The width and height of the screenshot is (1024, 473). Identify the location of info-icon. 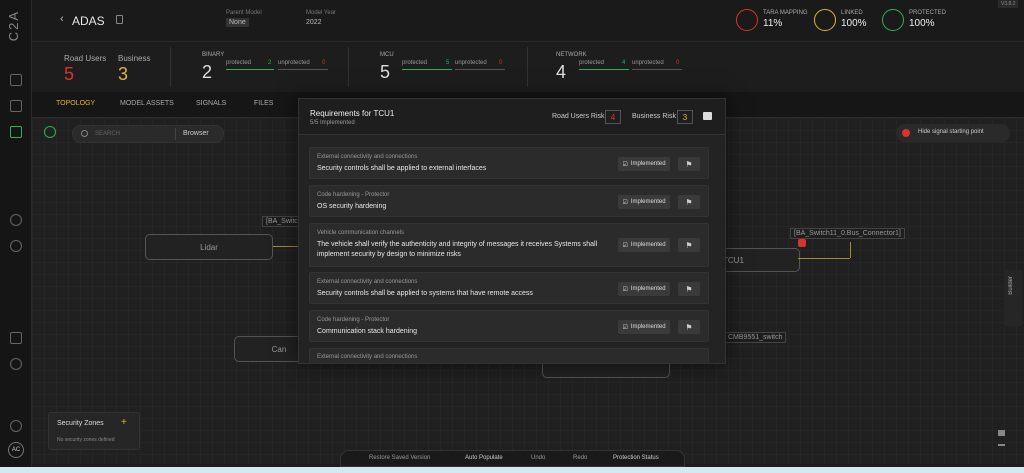
(16, 364).